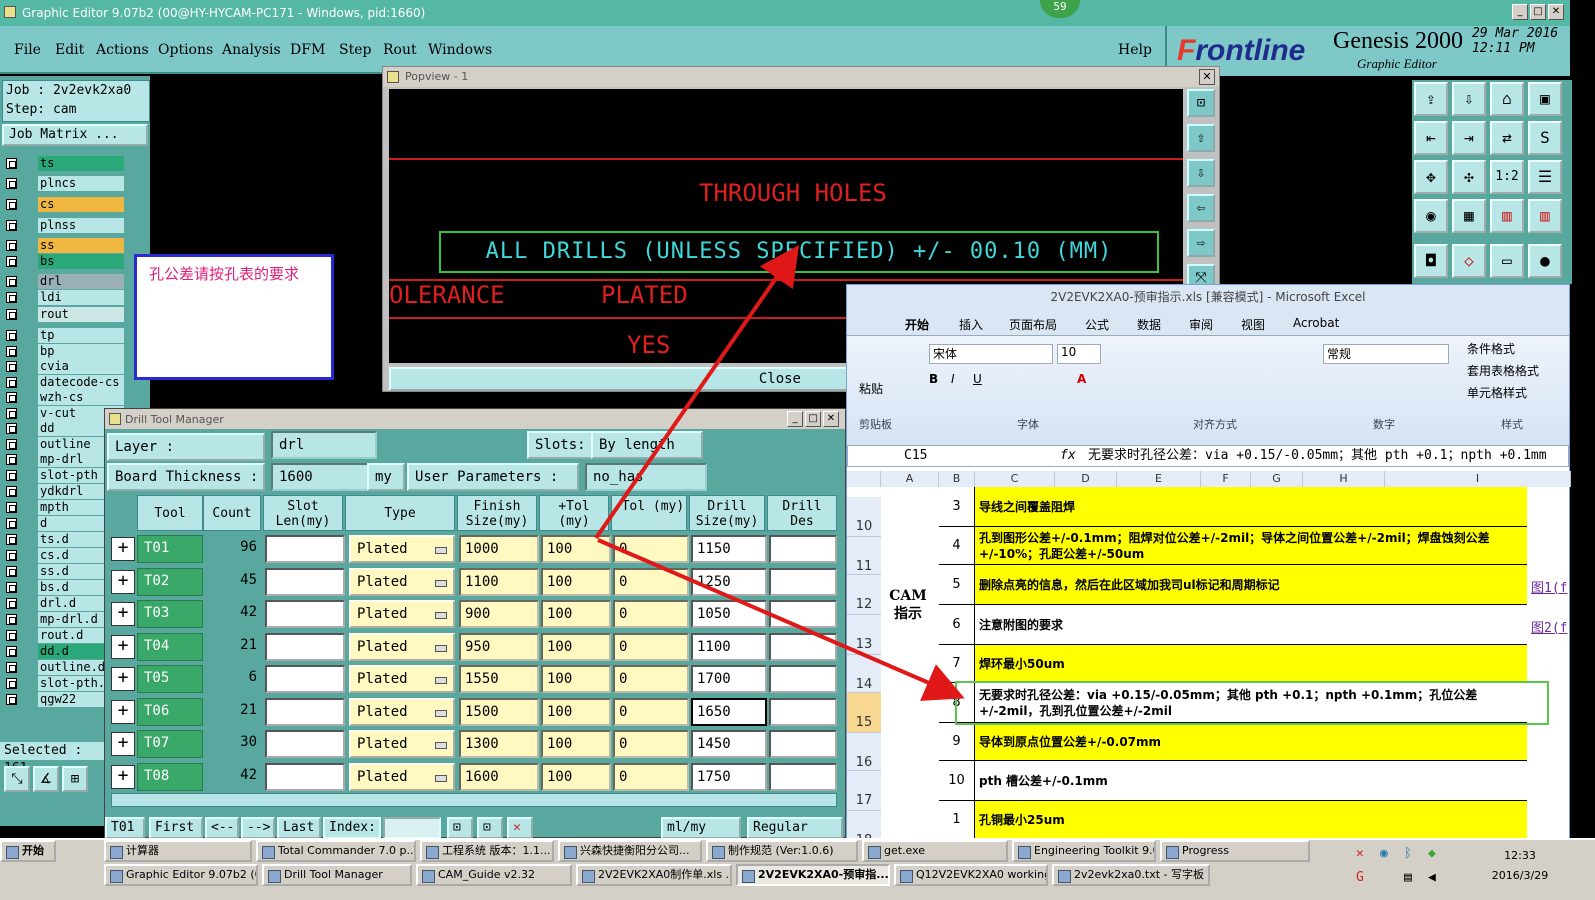 This screenshot has width=1595, height=900. Describe the element at coordinates (337, 875) in the screenshot. I see `taskbar-button: Drill Tool Manager` at that location.